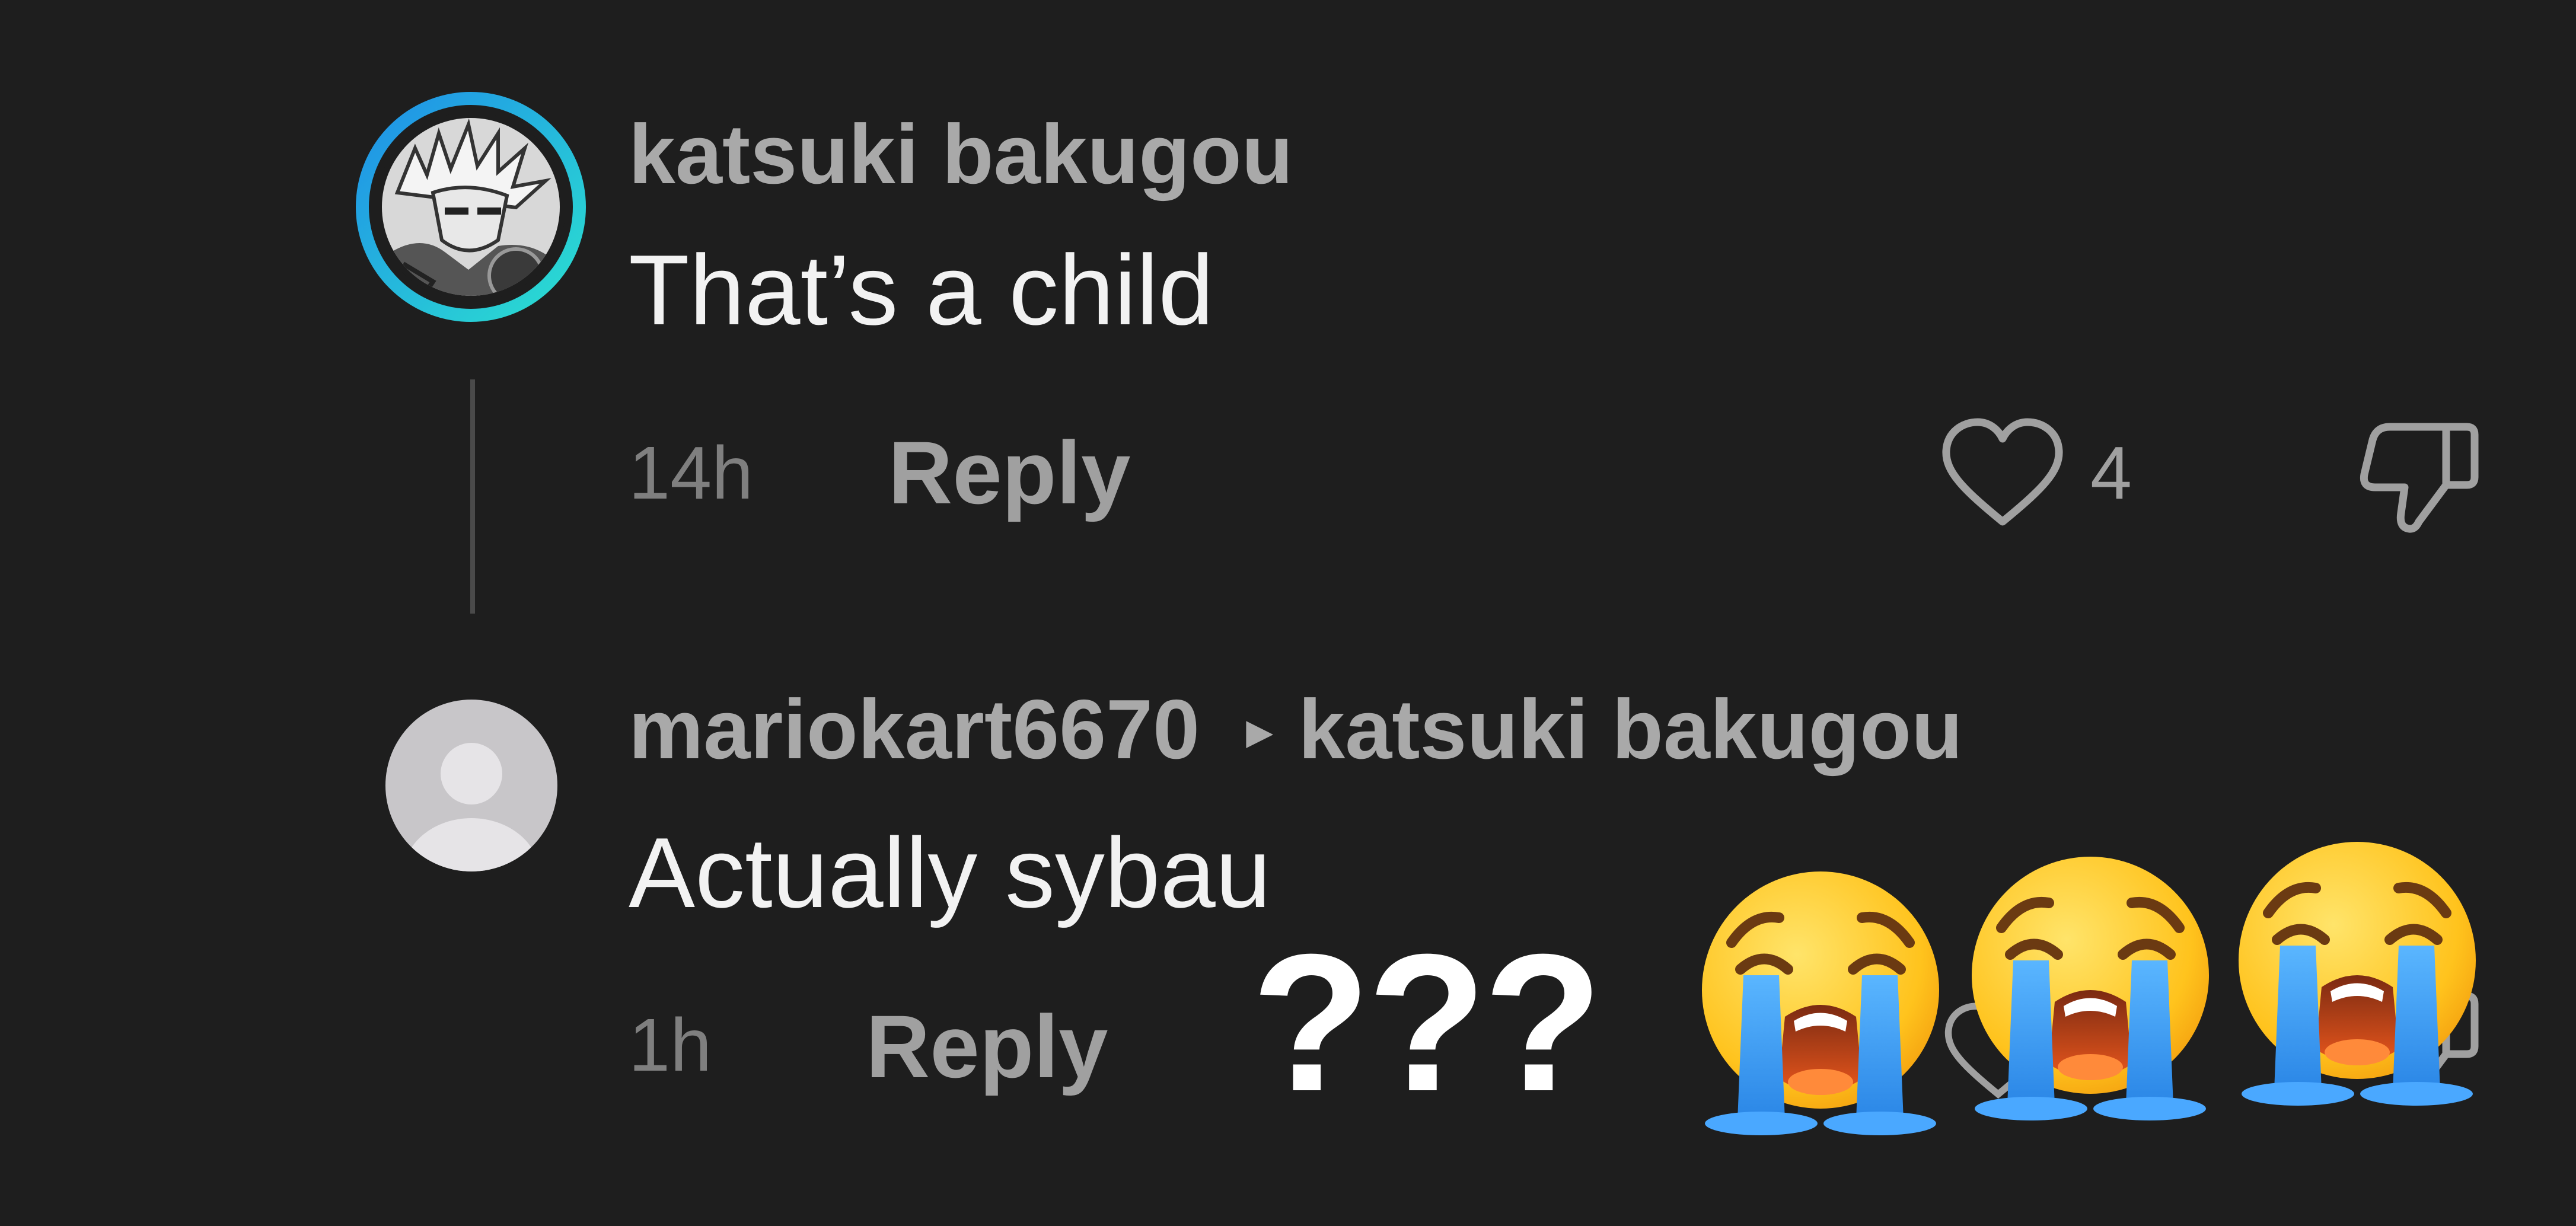  Describe the element at coordinates (914, 730) in the screenshot. I see `comment-username: mariokart6670` at that location.